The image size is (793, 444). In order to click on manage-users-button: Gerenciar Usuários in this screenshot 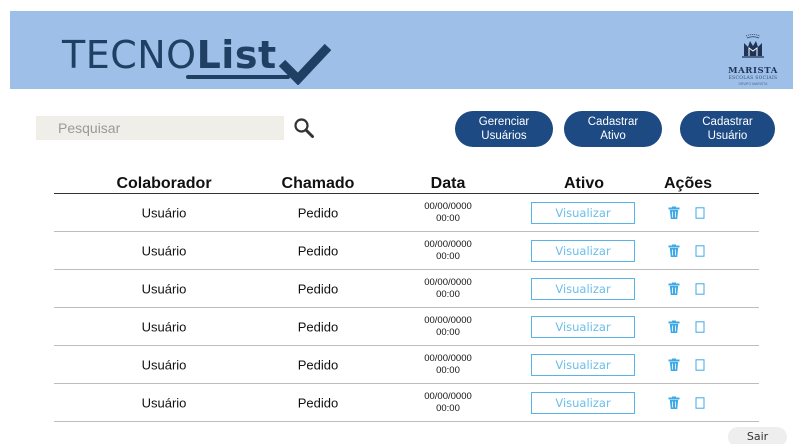, I will do `click(504, 129)`.